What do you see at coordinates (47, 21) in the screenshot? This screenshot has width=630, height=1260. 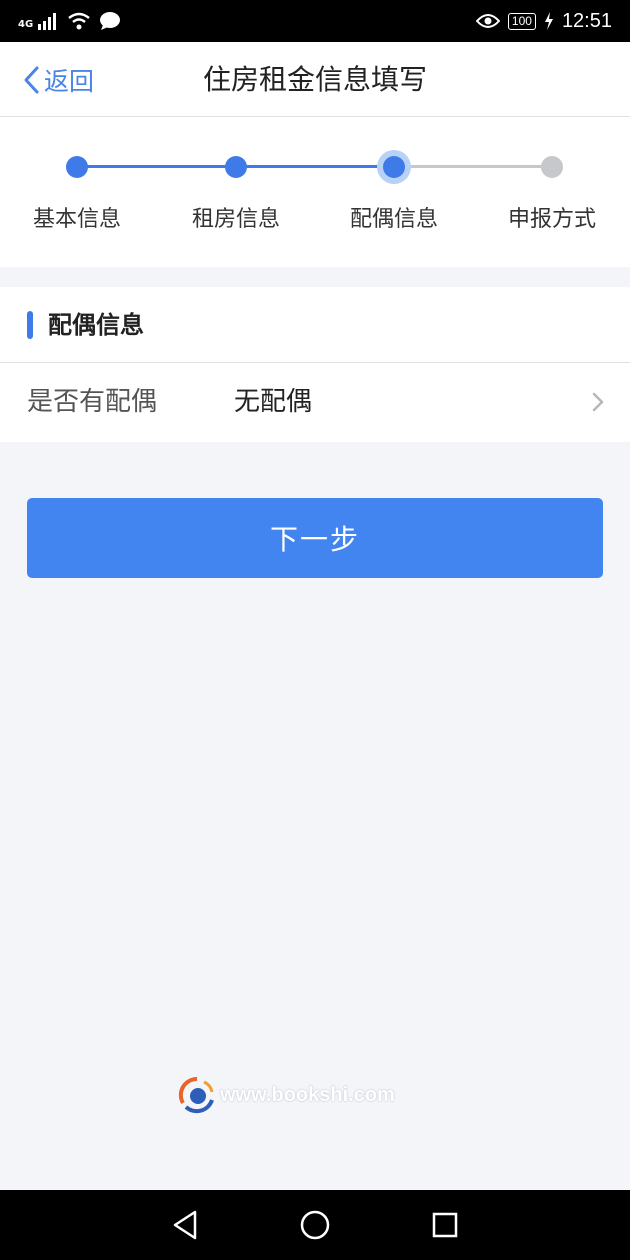 I see `signal-icon` at bounding box center [47, 21].